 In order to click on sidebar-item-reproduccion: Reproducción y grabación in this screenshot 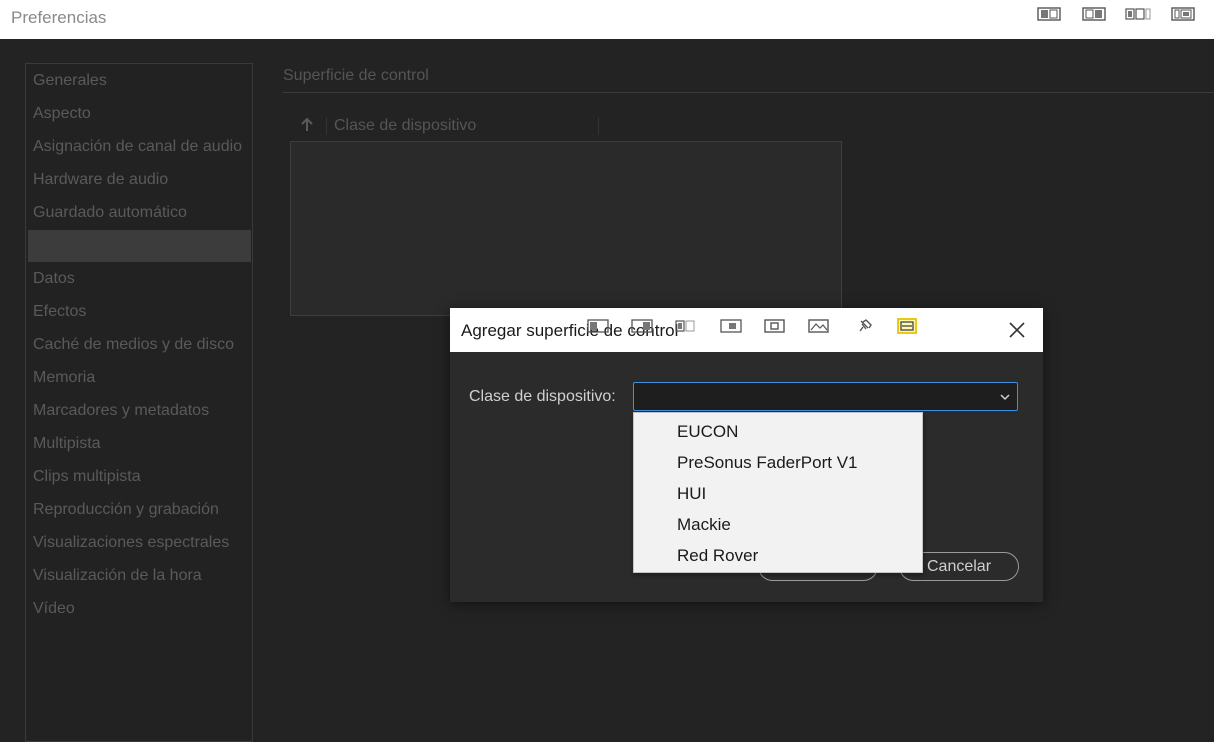, I will do `click(126, 510)`.